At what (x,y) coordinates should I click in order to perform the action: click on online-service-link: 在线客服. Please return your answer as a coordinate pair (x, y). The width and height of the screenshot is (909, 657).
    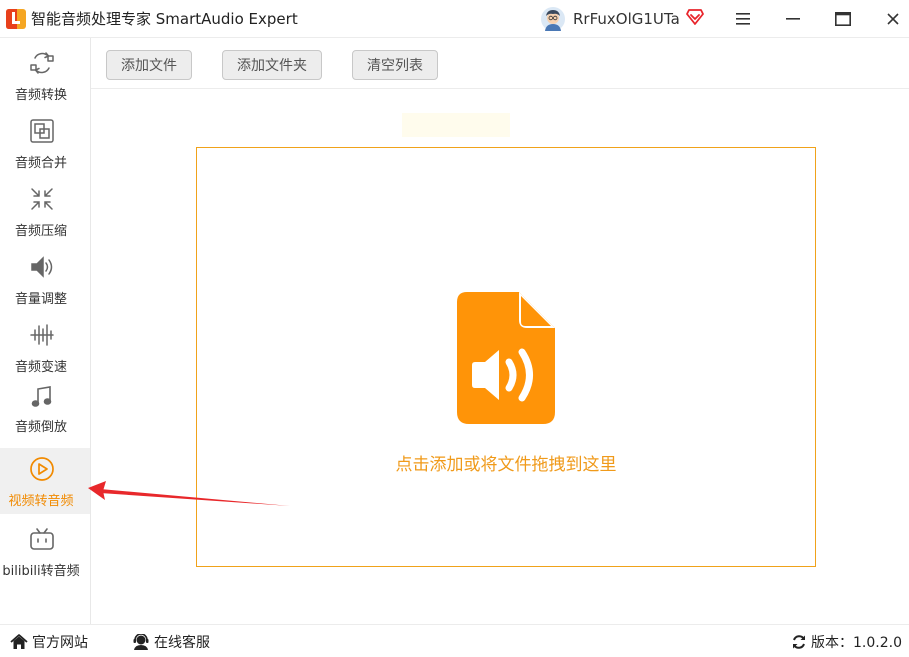
    Looking at the image, I should click on (171, 642).